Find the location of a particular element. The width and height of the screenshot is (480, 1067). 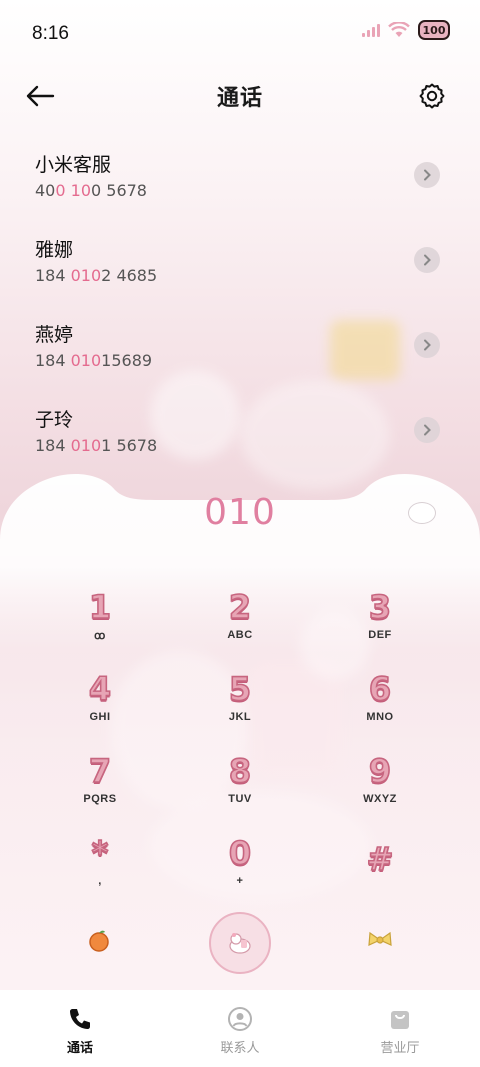

settings-button is located at coordinates (432, 96).